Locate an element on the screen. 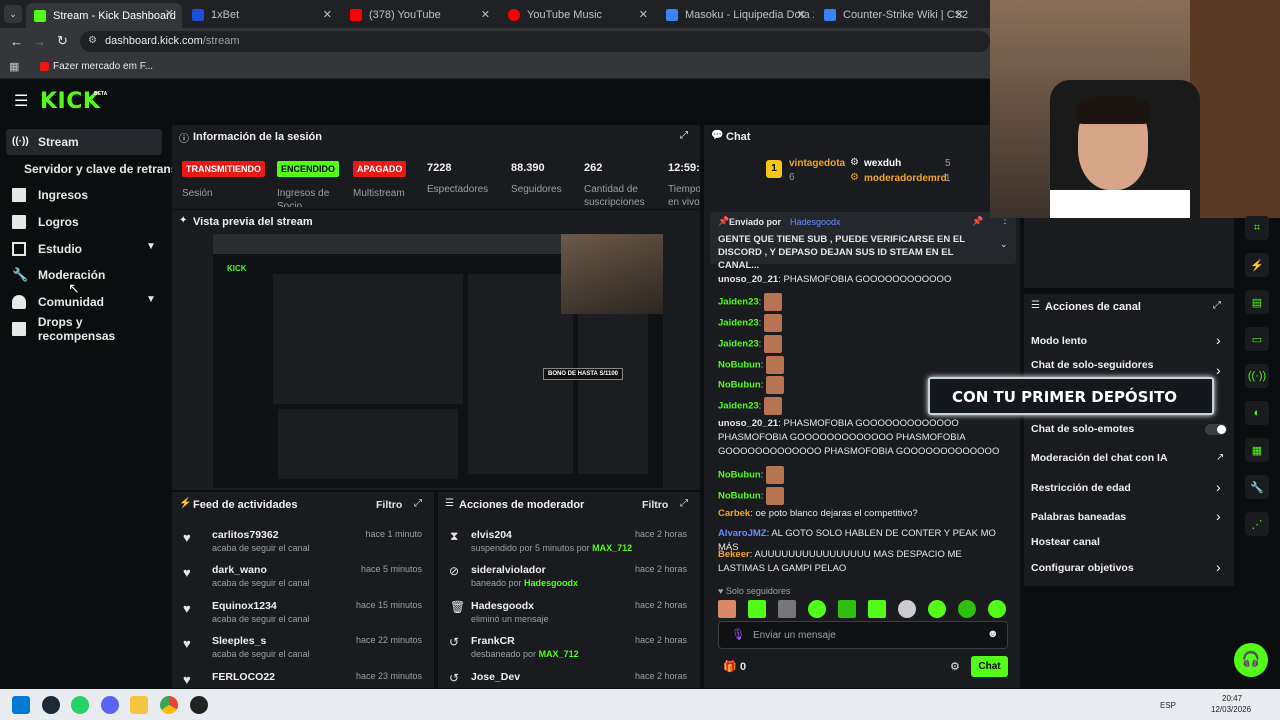 Image resolution: width=1280 pixels, height=720 pixels. site-info-icon: ⚙ is located at coordinates (92, 40).